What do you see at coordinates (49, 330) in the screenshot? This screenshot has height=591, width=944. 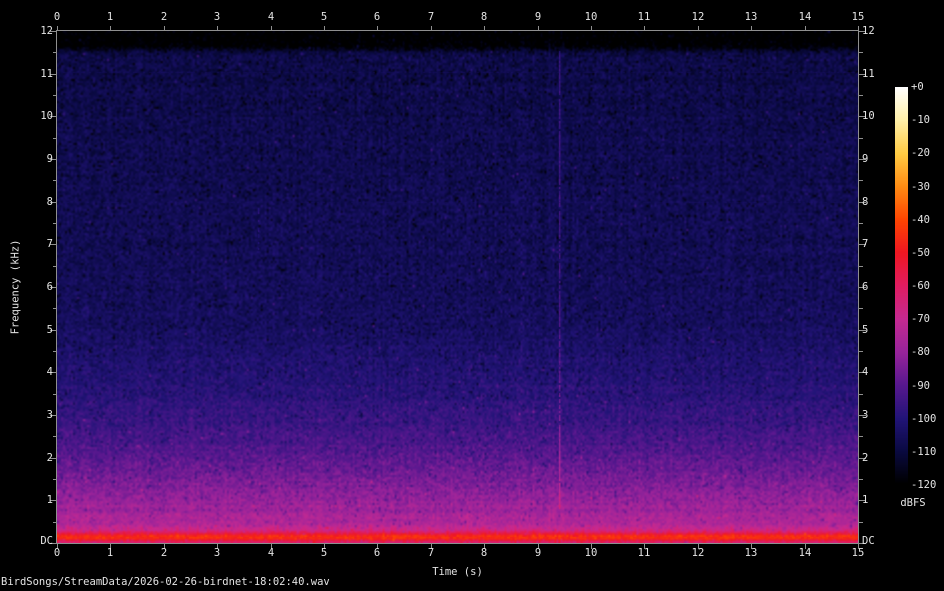 I see `y-tick-label-left: 5` at bounding box center [49, 330].